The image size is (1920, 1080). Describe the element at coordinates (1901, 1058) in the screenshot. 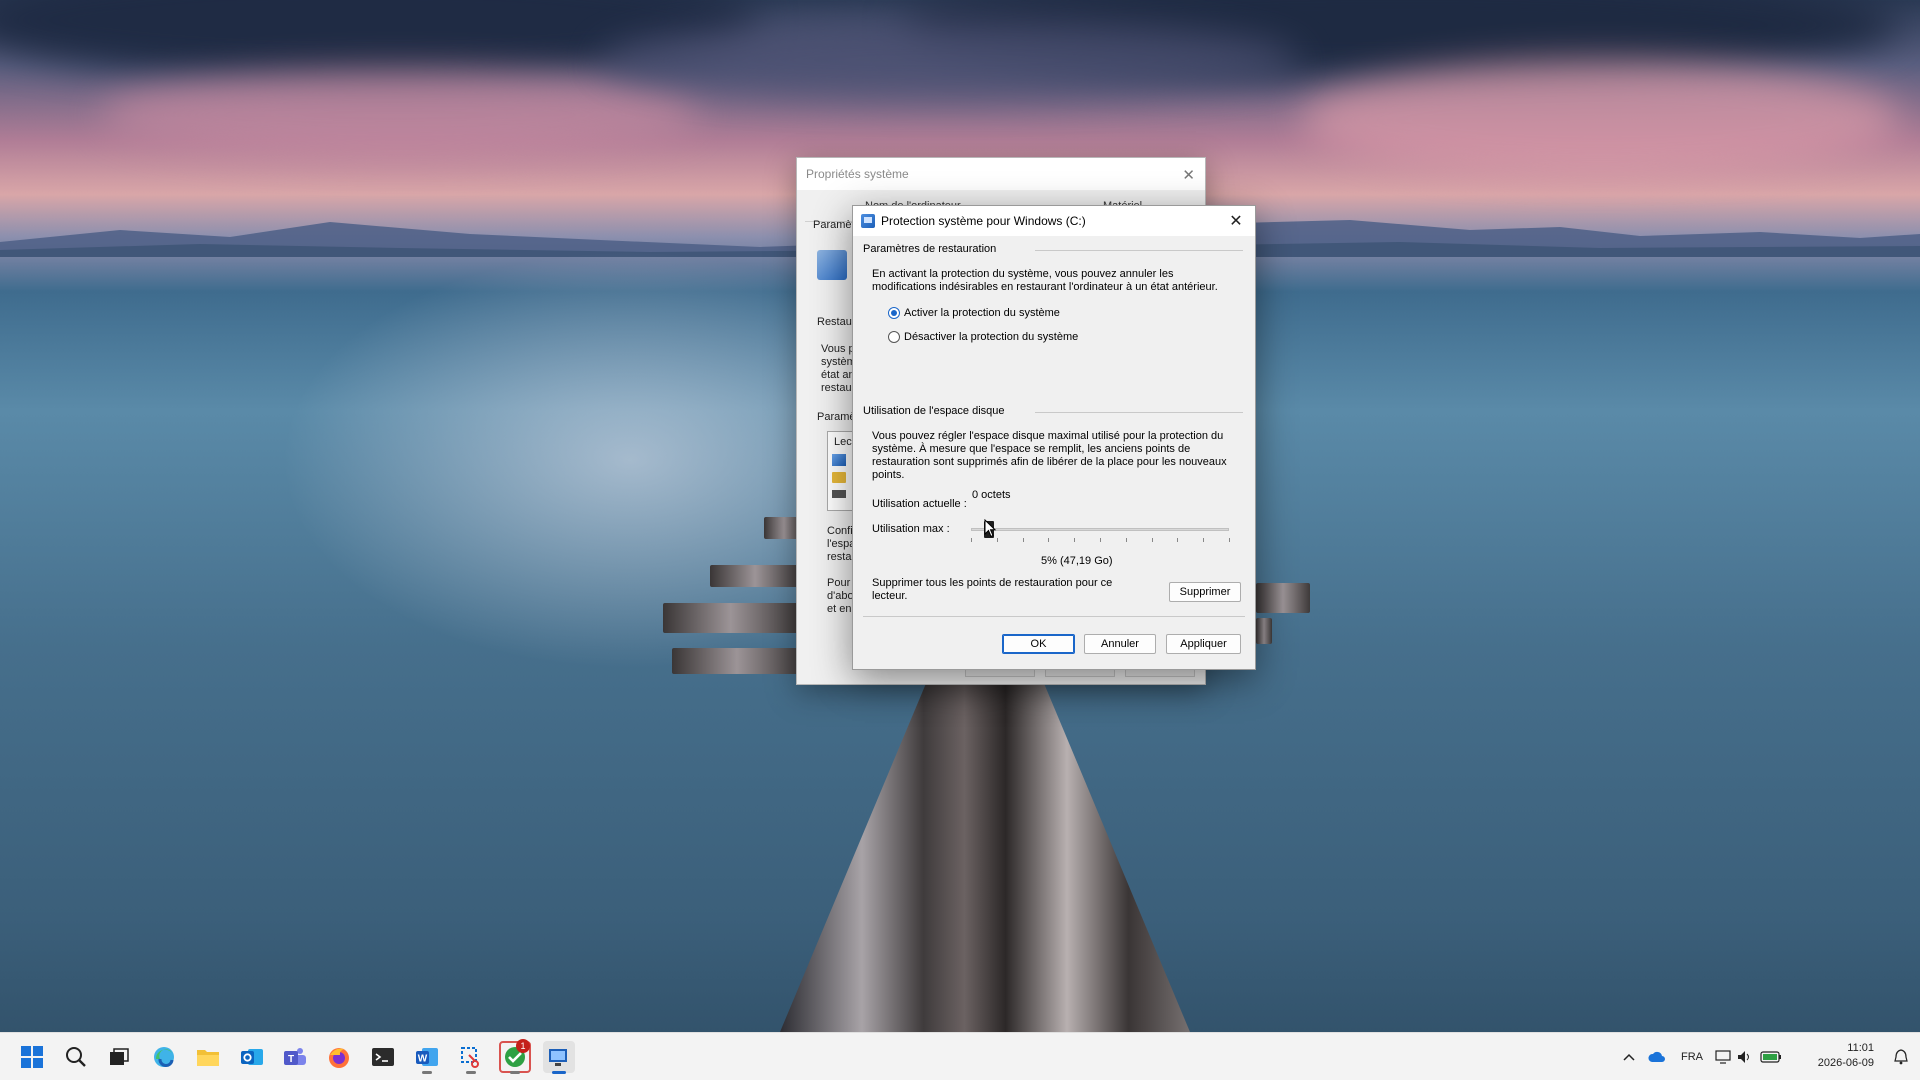

I see `notification-bell-icon` at that location.